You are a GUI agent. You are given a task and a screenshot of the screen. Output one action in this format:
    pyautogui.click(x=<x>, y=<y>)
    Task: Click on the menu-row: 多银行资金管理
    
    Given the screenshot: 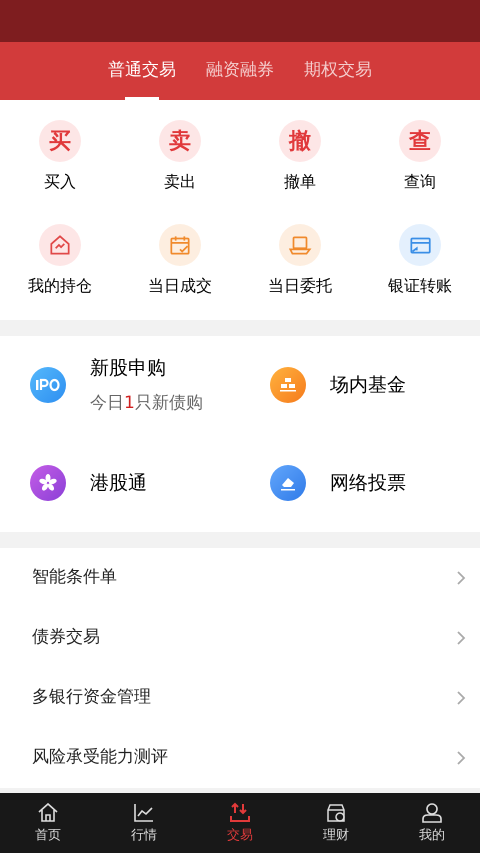 What is the action you would take?
    pyautogui.click(x=240, y=698)
    